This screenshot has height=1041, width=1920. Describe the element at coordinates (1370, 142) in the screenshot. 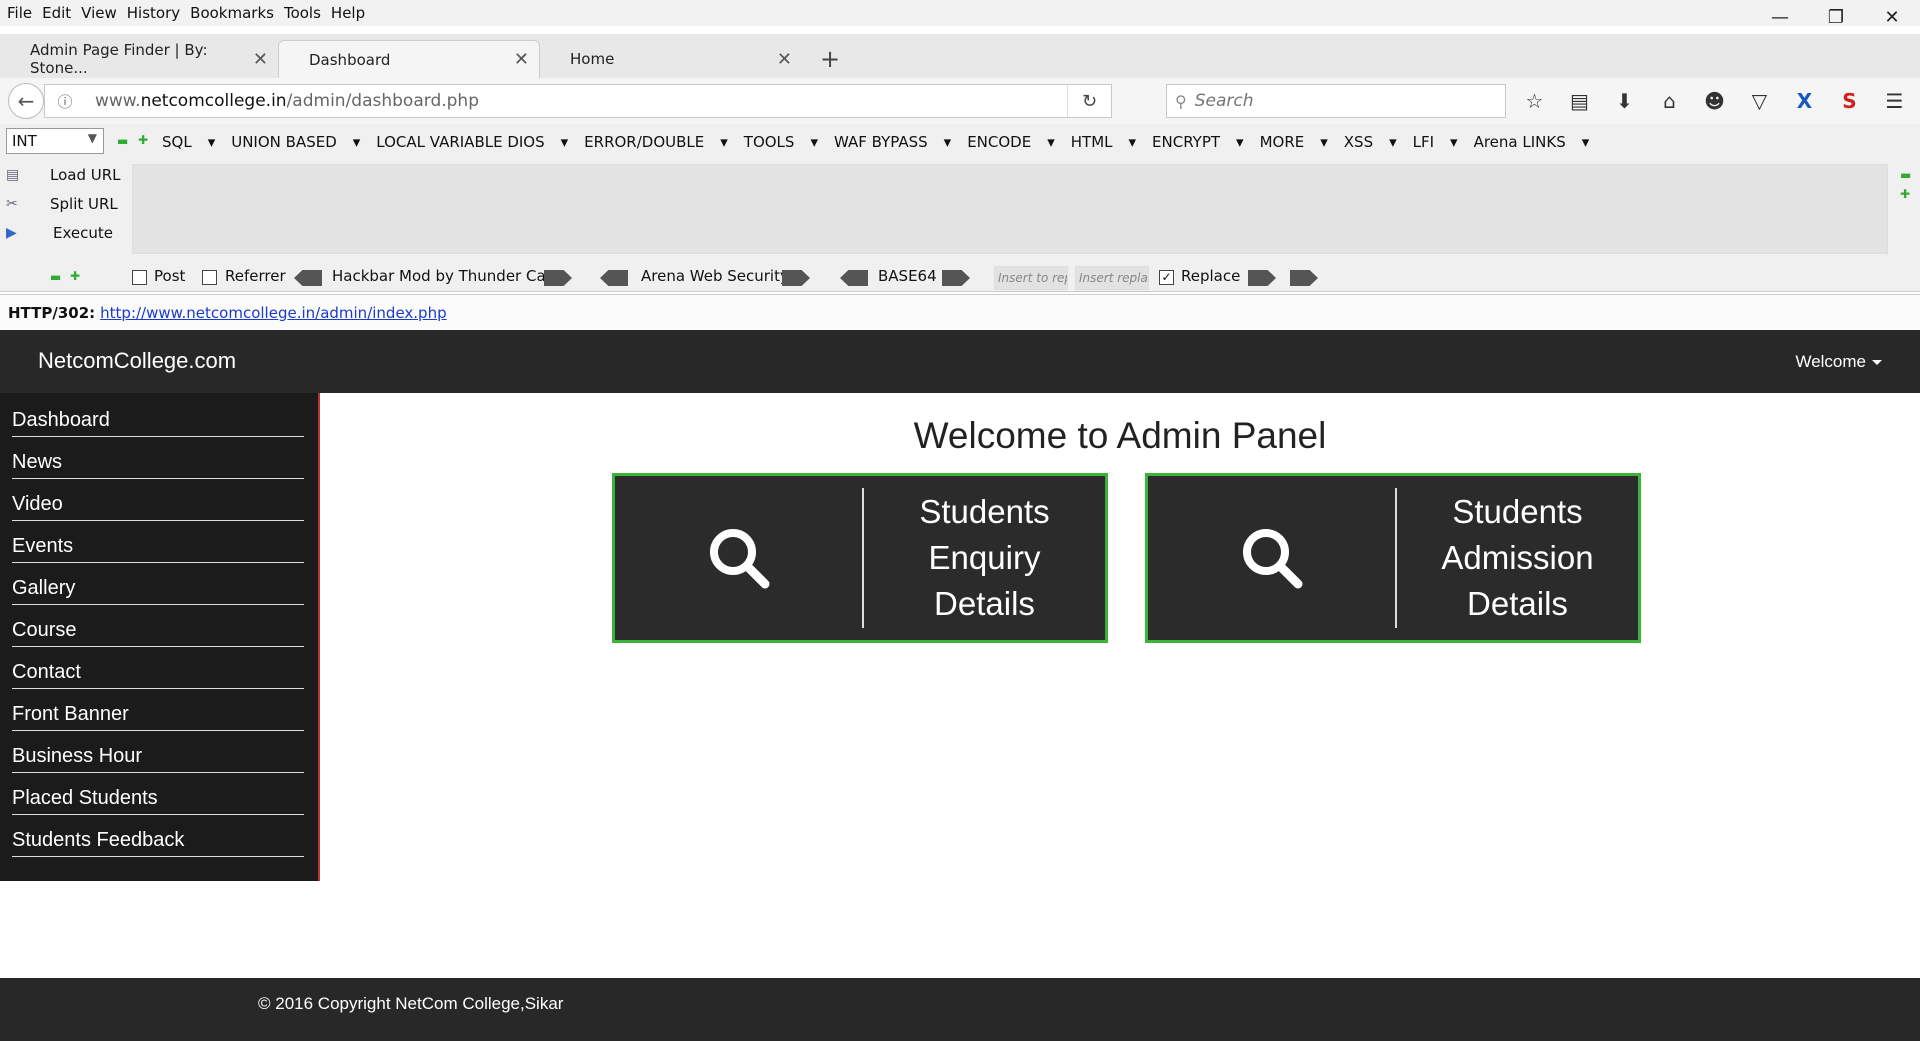

I see `hackbar-menu-xss: XSS ▾` at that location.